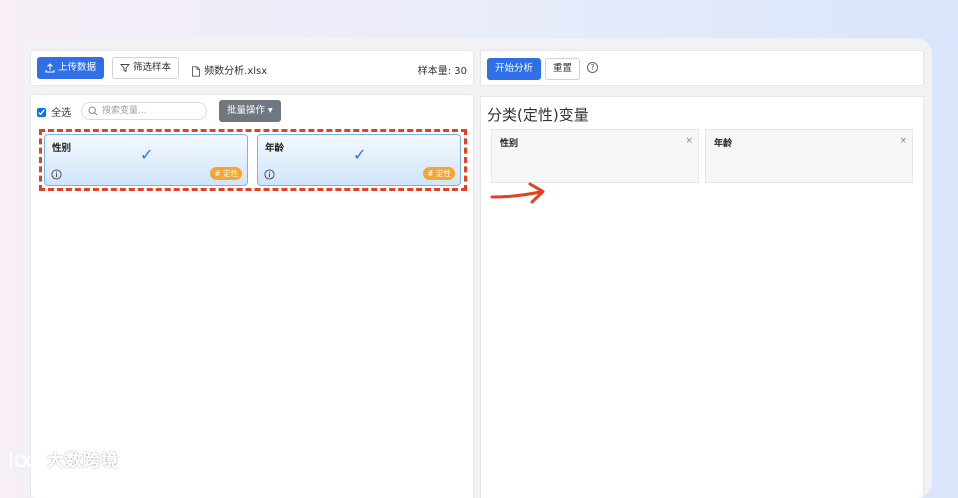 The width and height of the screenshot is (958, 498). What do you see at coordinates (702, 68) in the screenshot?
I see `right-toolbar: 开始分析 重置 ?` at bounding box center [702, 68].